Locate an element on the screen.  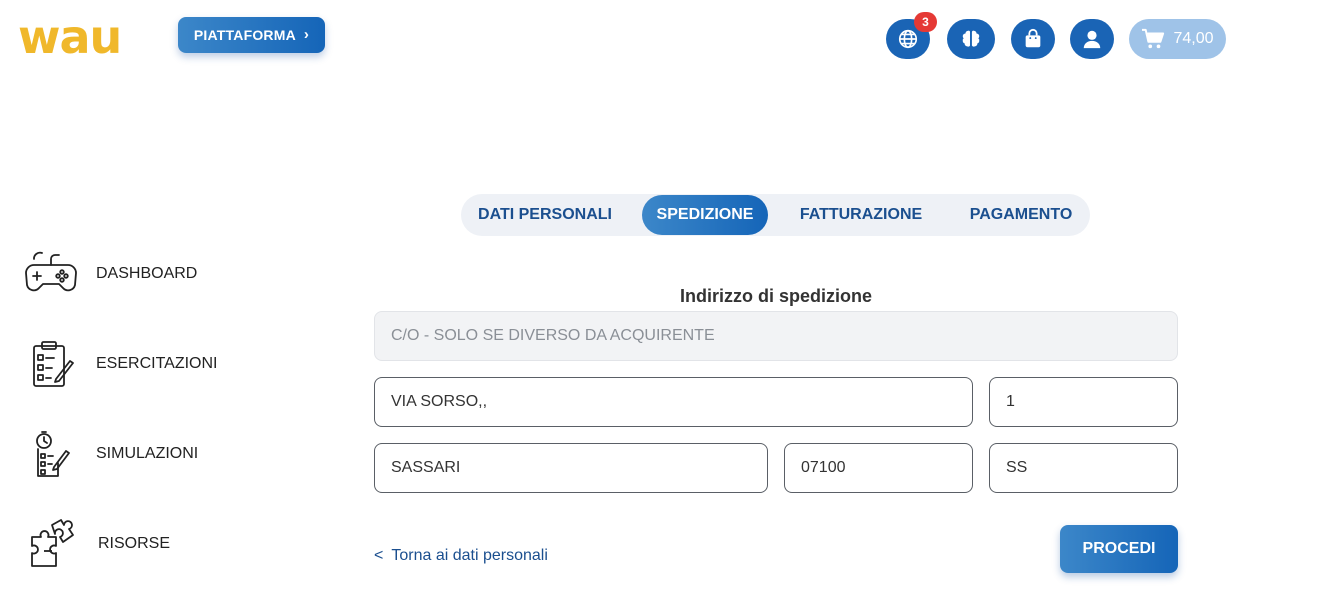
back-link: < Torna ai dati personali is located at coordinates (461, 556).